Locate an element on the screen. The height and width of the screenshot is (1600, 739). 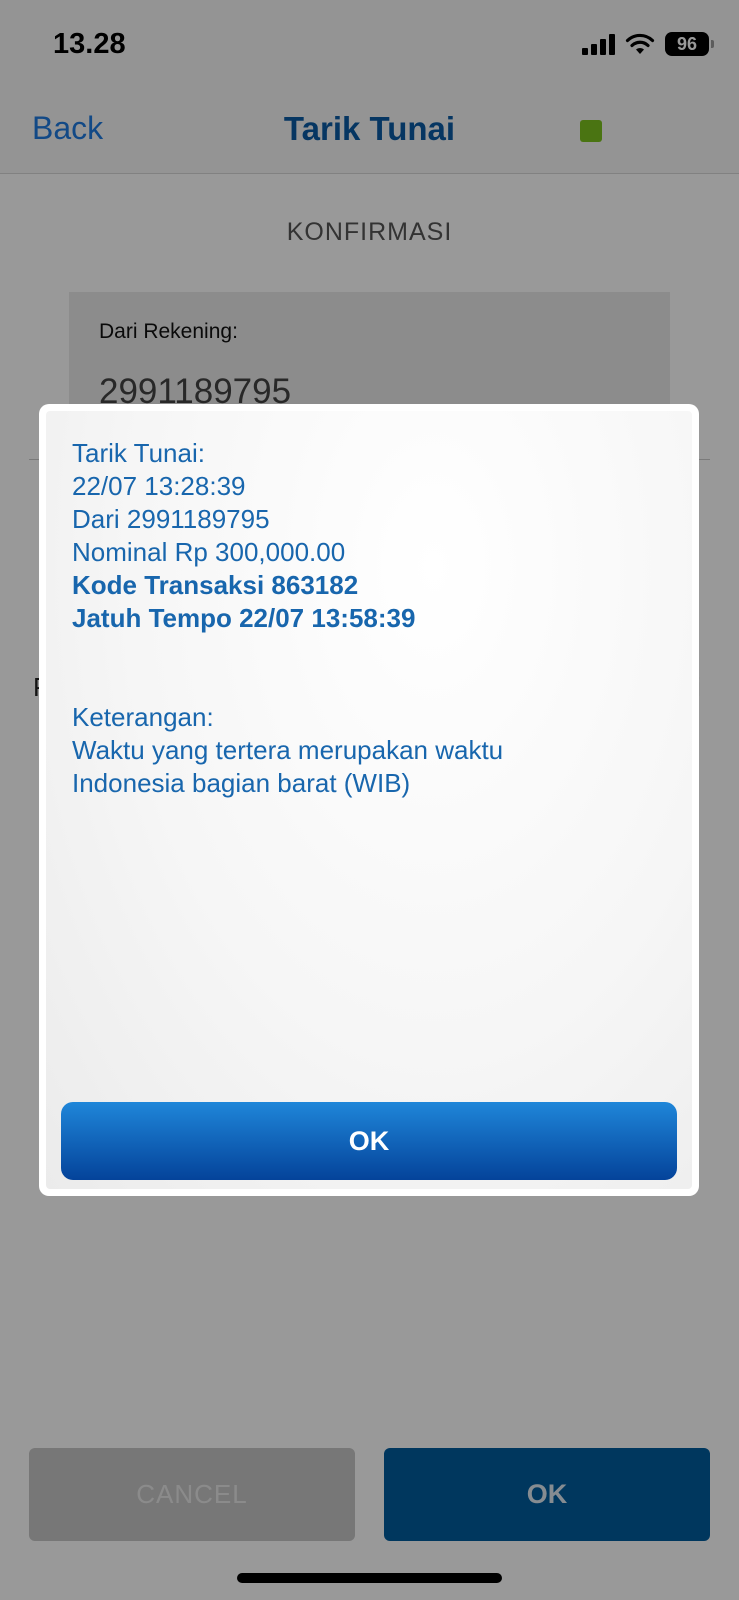
note-label: Keterangan: is located at coordinates (143, 717).